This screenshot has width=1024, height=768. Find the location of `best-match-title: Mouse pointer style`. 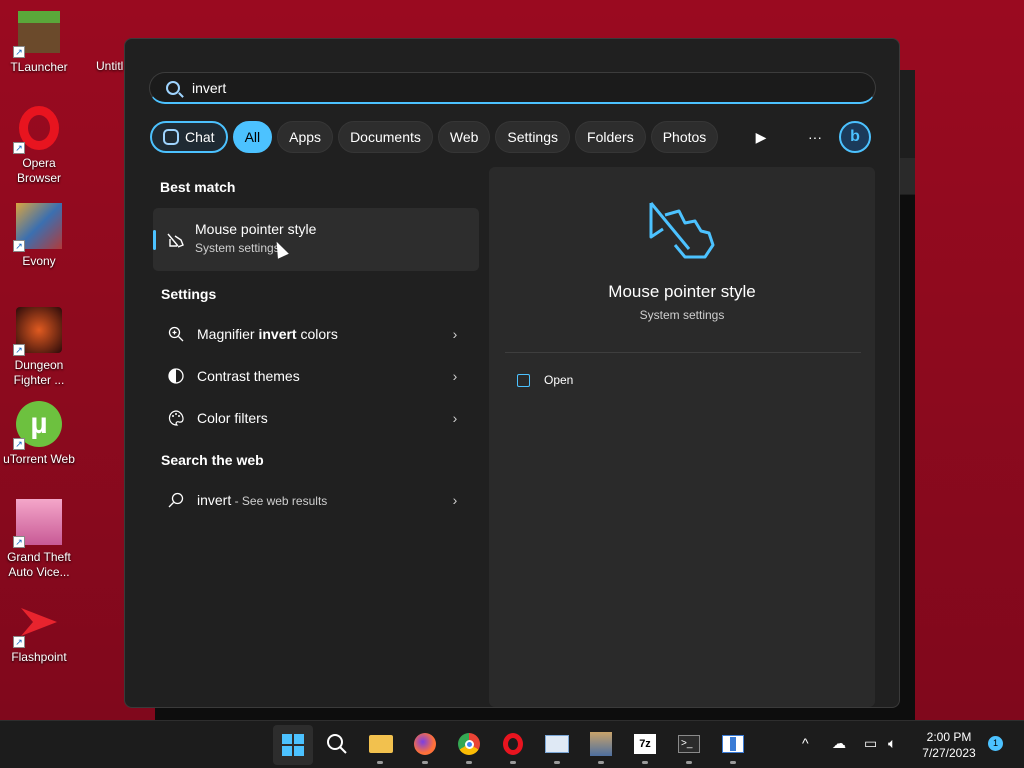

best-match-title: Mouse pointer style is located at coordinates (256, 229).